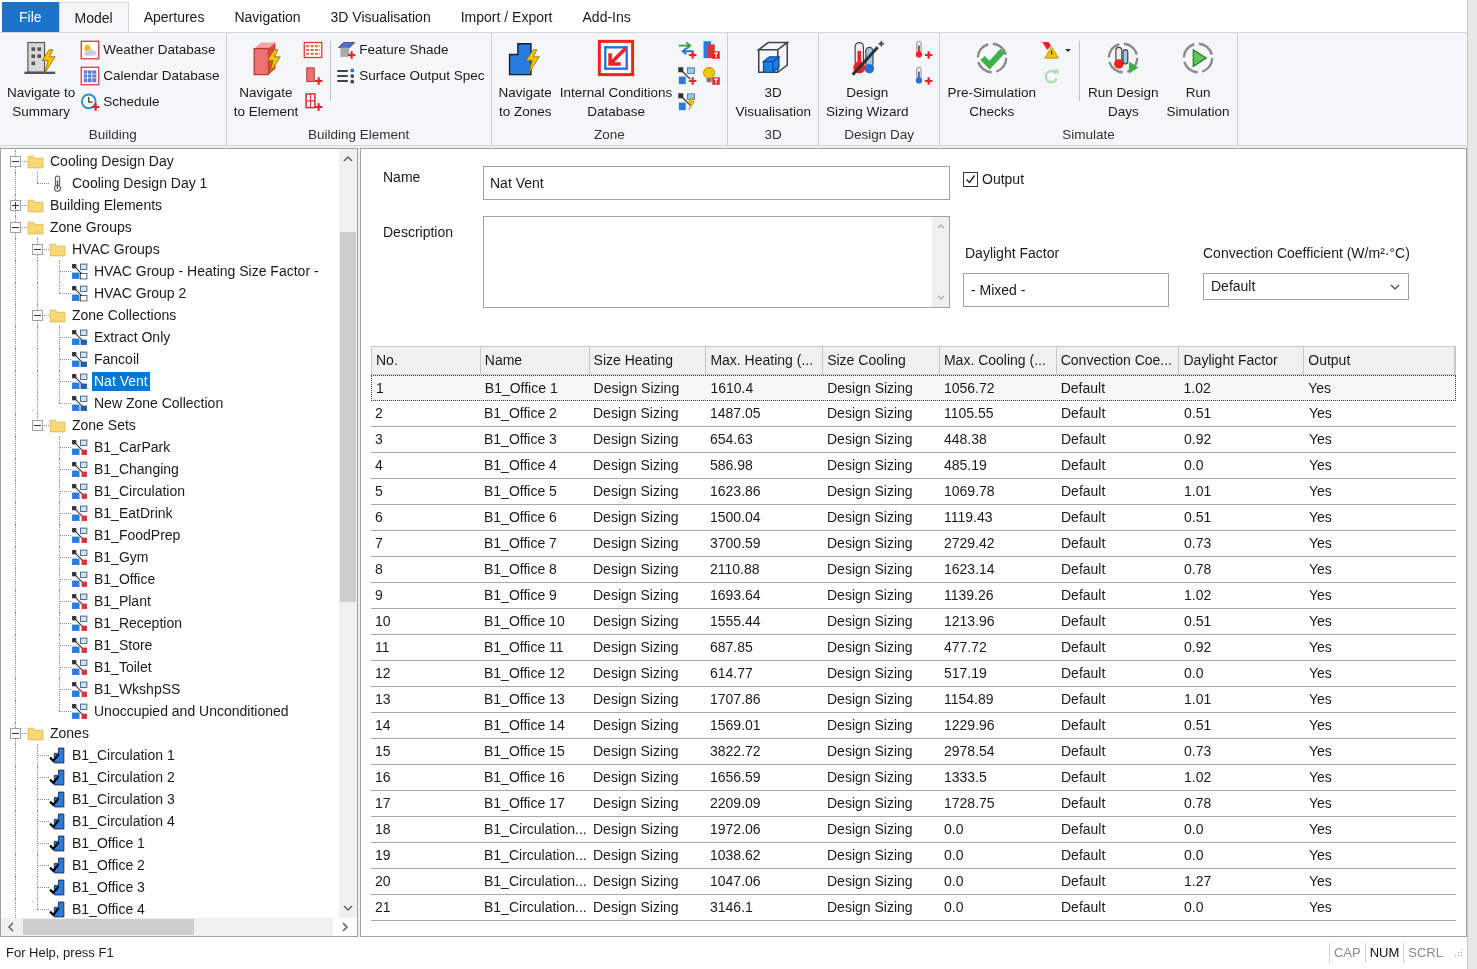 This screenshot has height=969, width=1477. I want to click on tree-item: B1_Office 2, so click(108, 865).